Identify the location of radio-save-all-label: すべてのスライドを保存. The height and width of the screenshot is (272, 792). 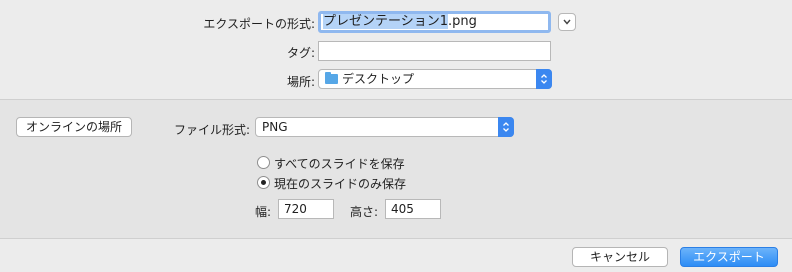
(339, 164).